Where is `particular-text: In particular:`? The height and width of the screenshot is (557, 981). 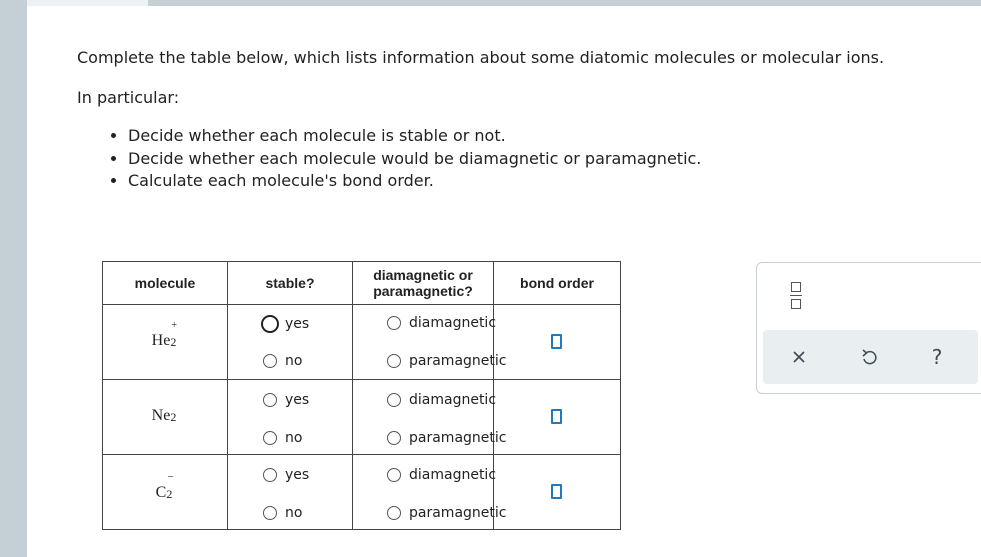
particular-text: In particular: is located at coordinates (128, 97).